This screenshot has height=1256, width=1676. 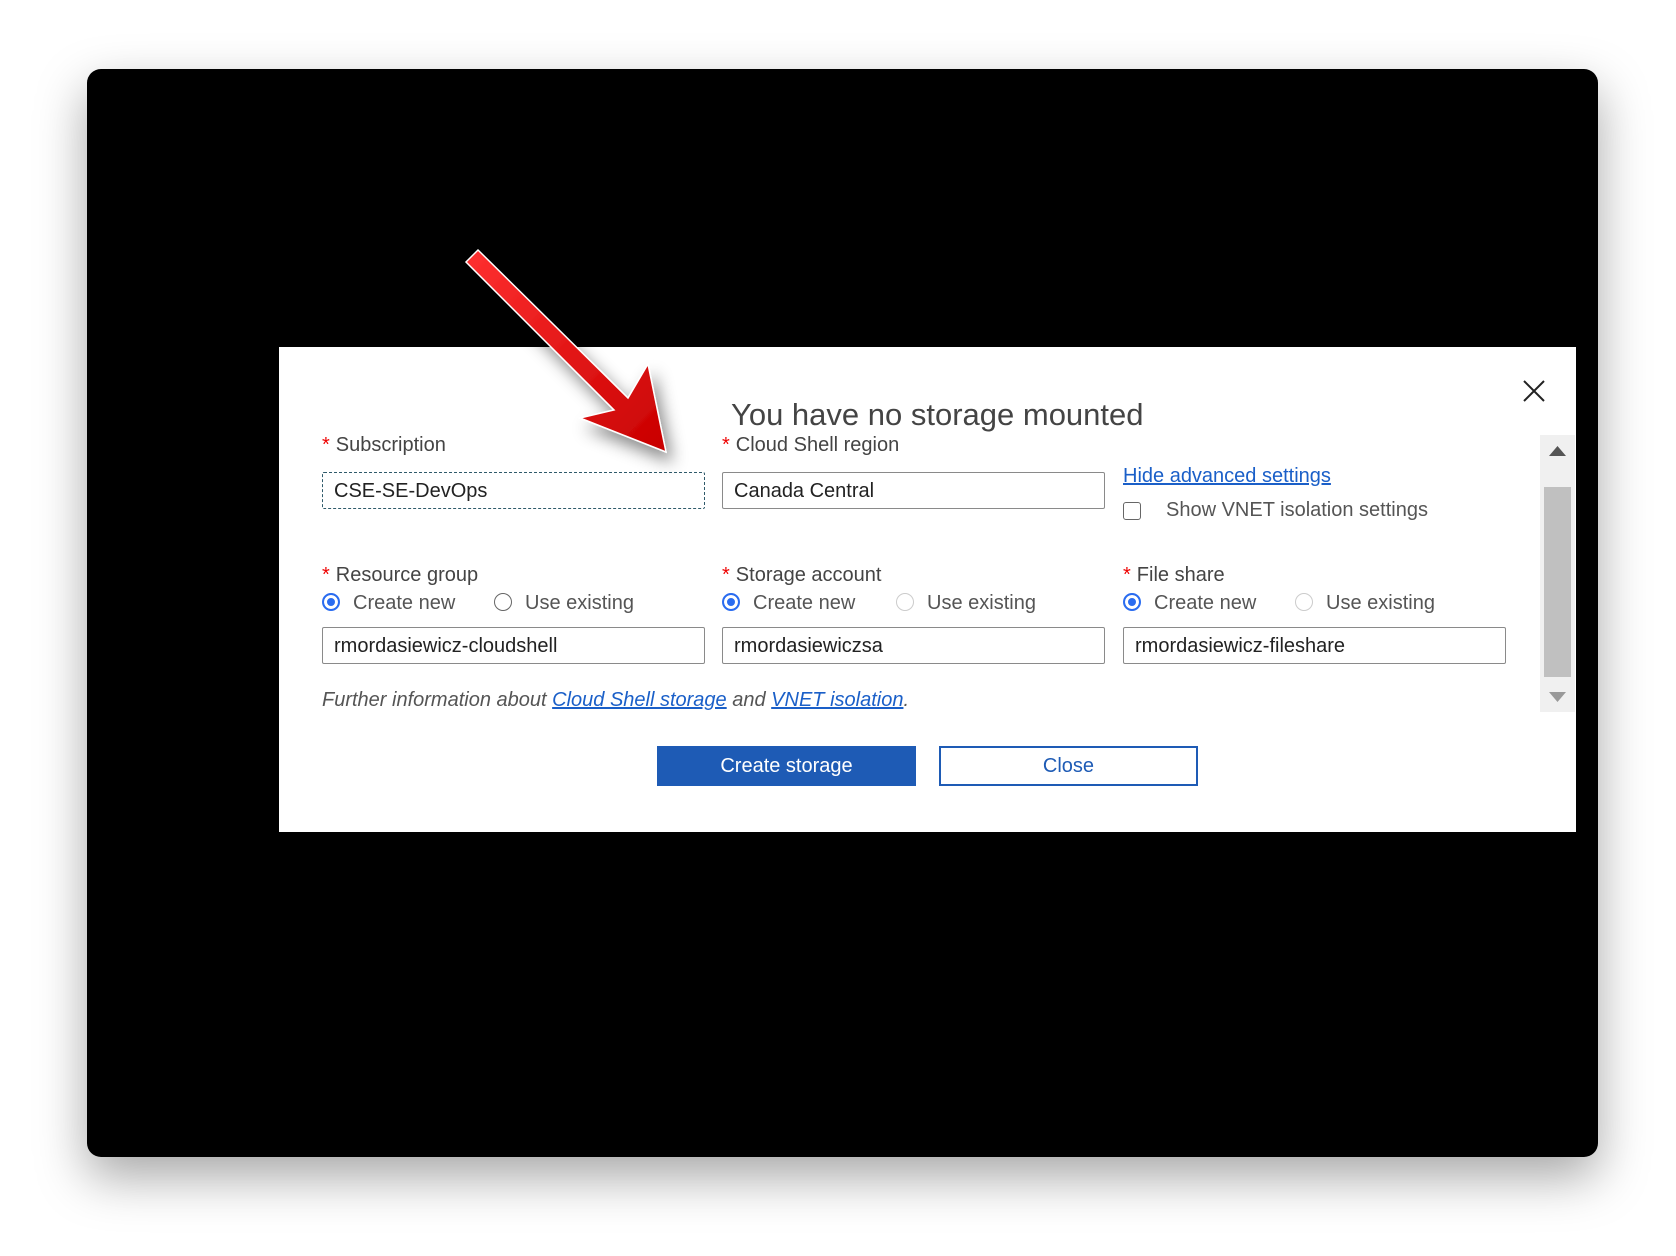 What do you see at coordinates (937, 414) in the screenshot?
I see `dialog-title: You have no storage mounted` at bounding box center [937, 414].